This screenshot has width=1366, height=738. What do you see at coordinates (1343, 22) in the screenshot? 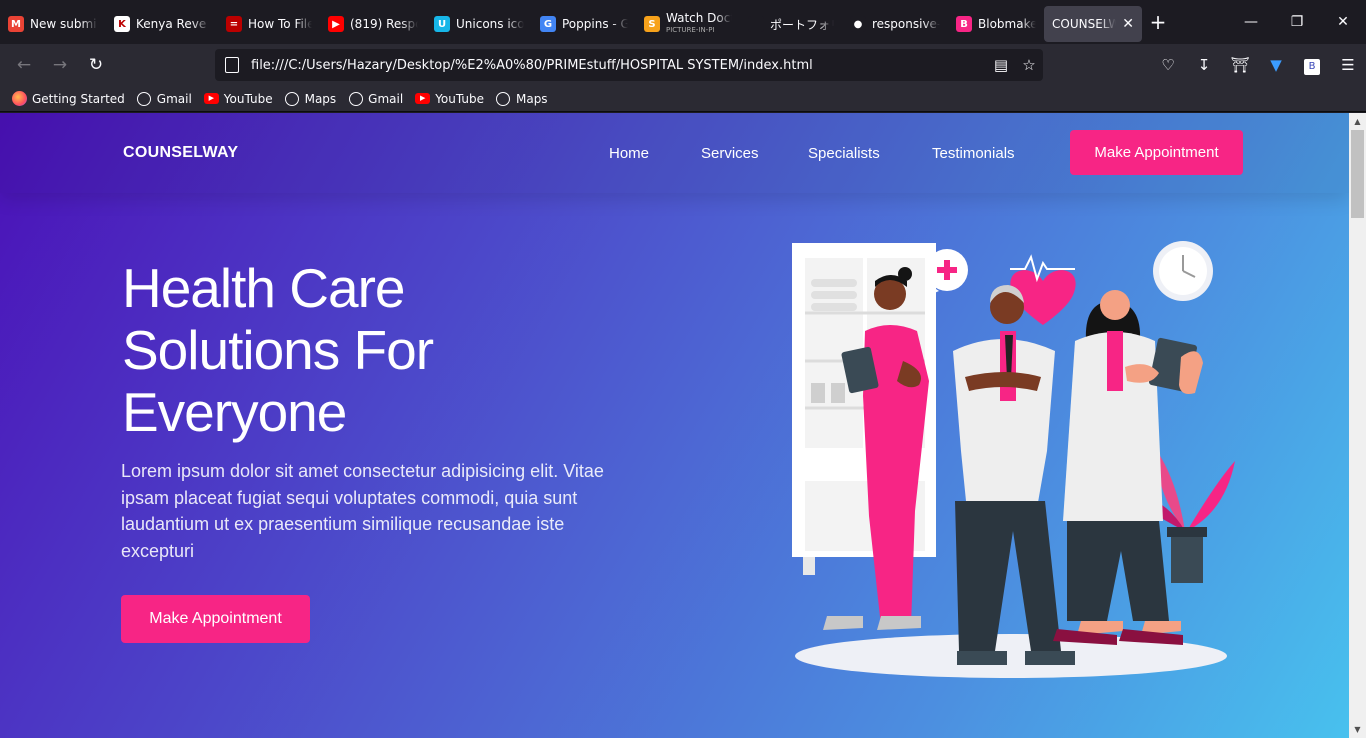
I see `close-window-icon: ✕` at bounding box center [1343, 22].